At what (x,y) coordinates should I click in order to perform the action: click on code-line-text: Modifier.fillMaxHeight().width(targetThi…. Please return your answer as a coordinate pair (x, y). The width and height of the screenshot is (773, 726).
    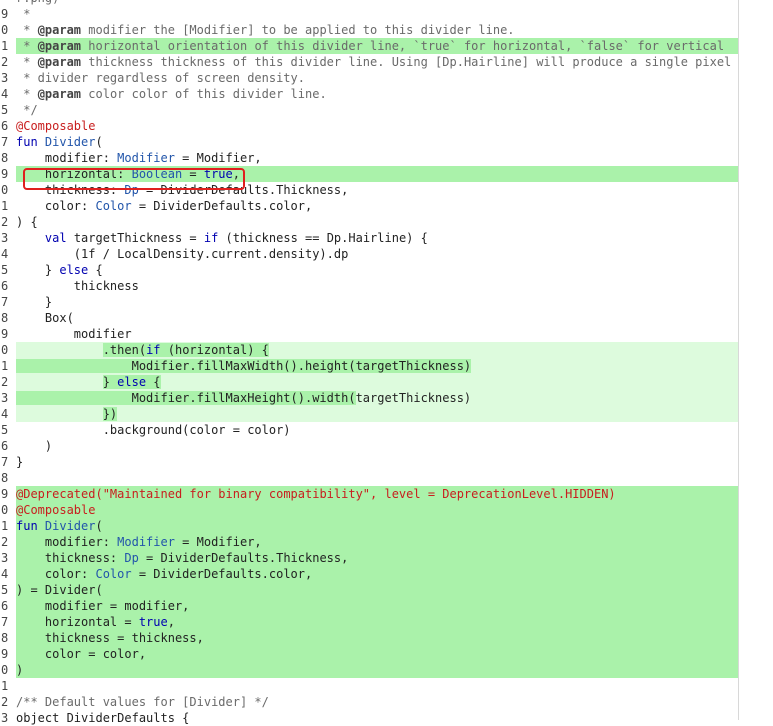
    Looking at the image, I should click on (377, 398).